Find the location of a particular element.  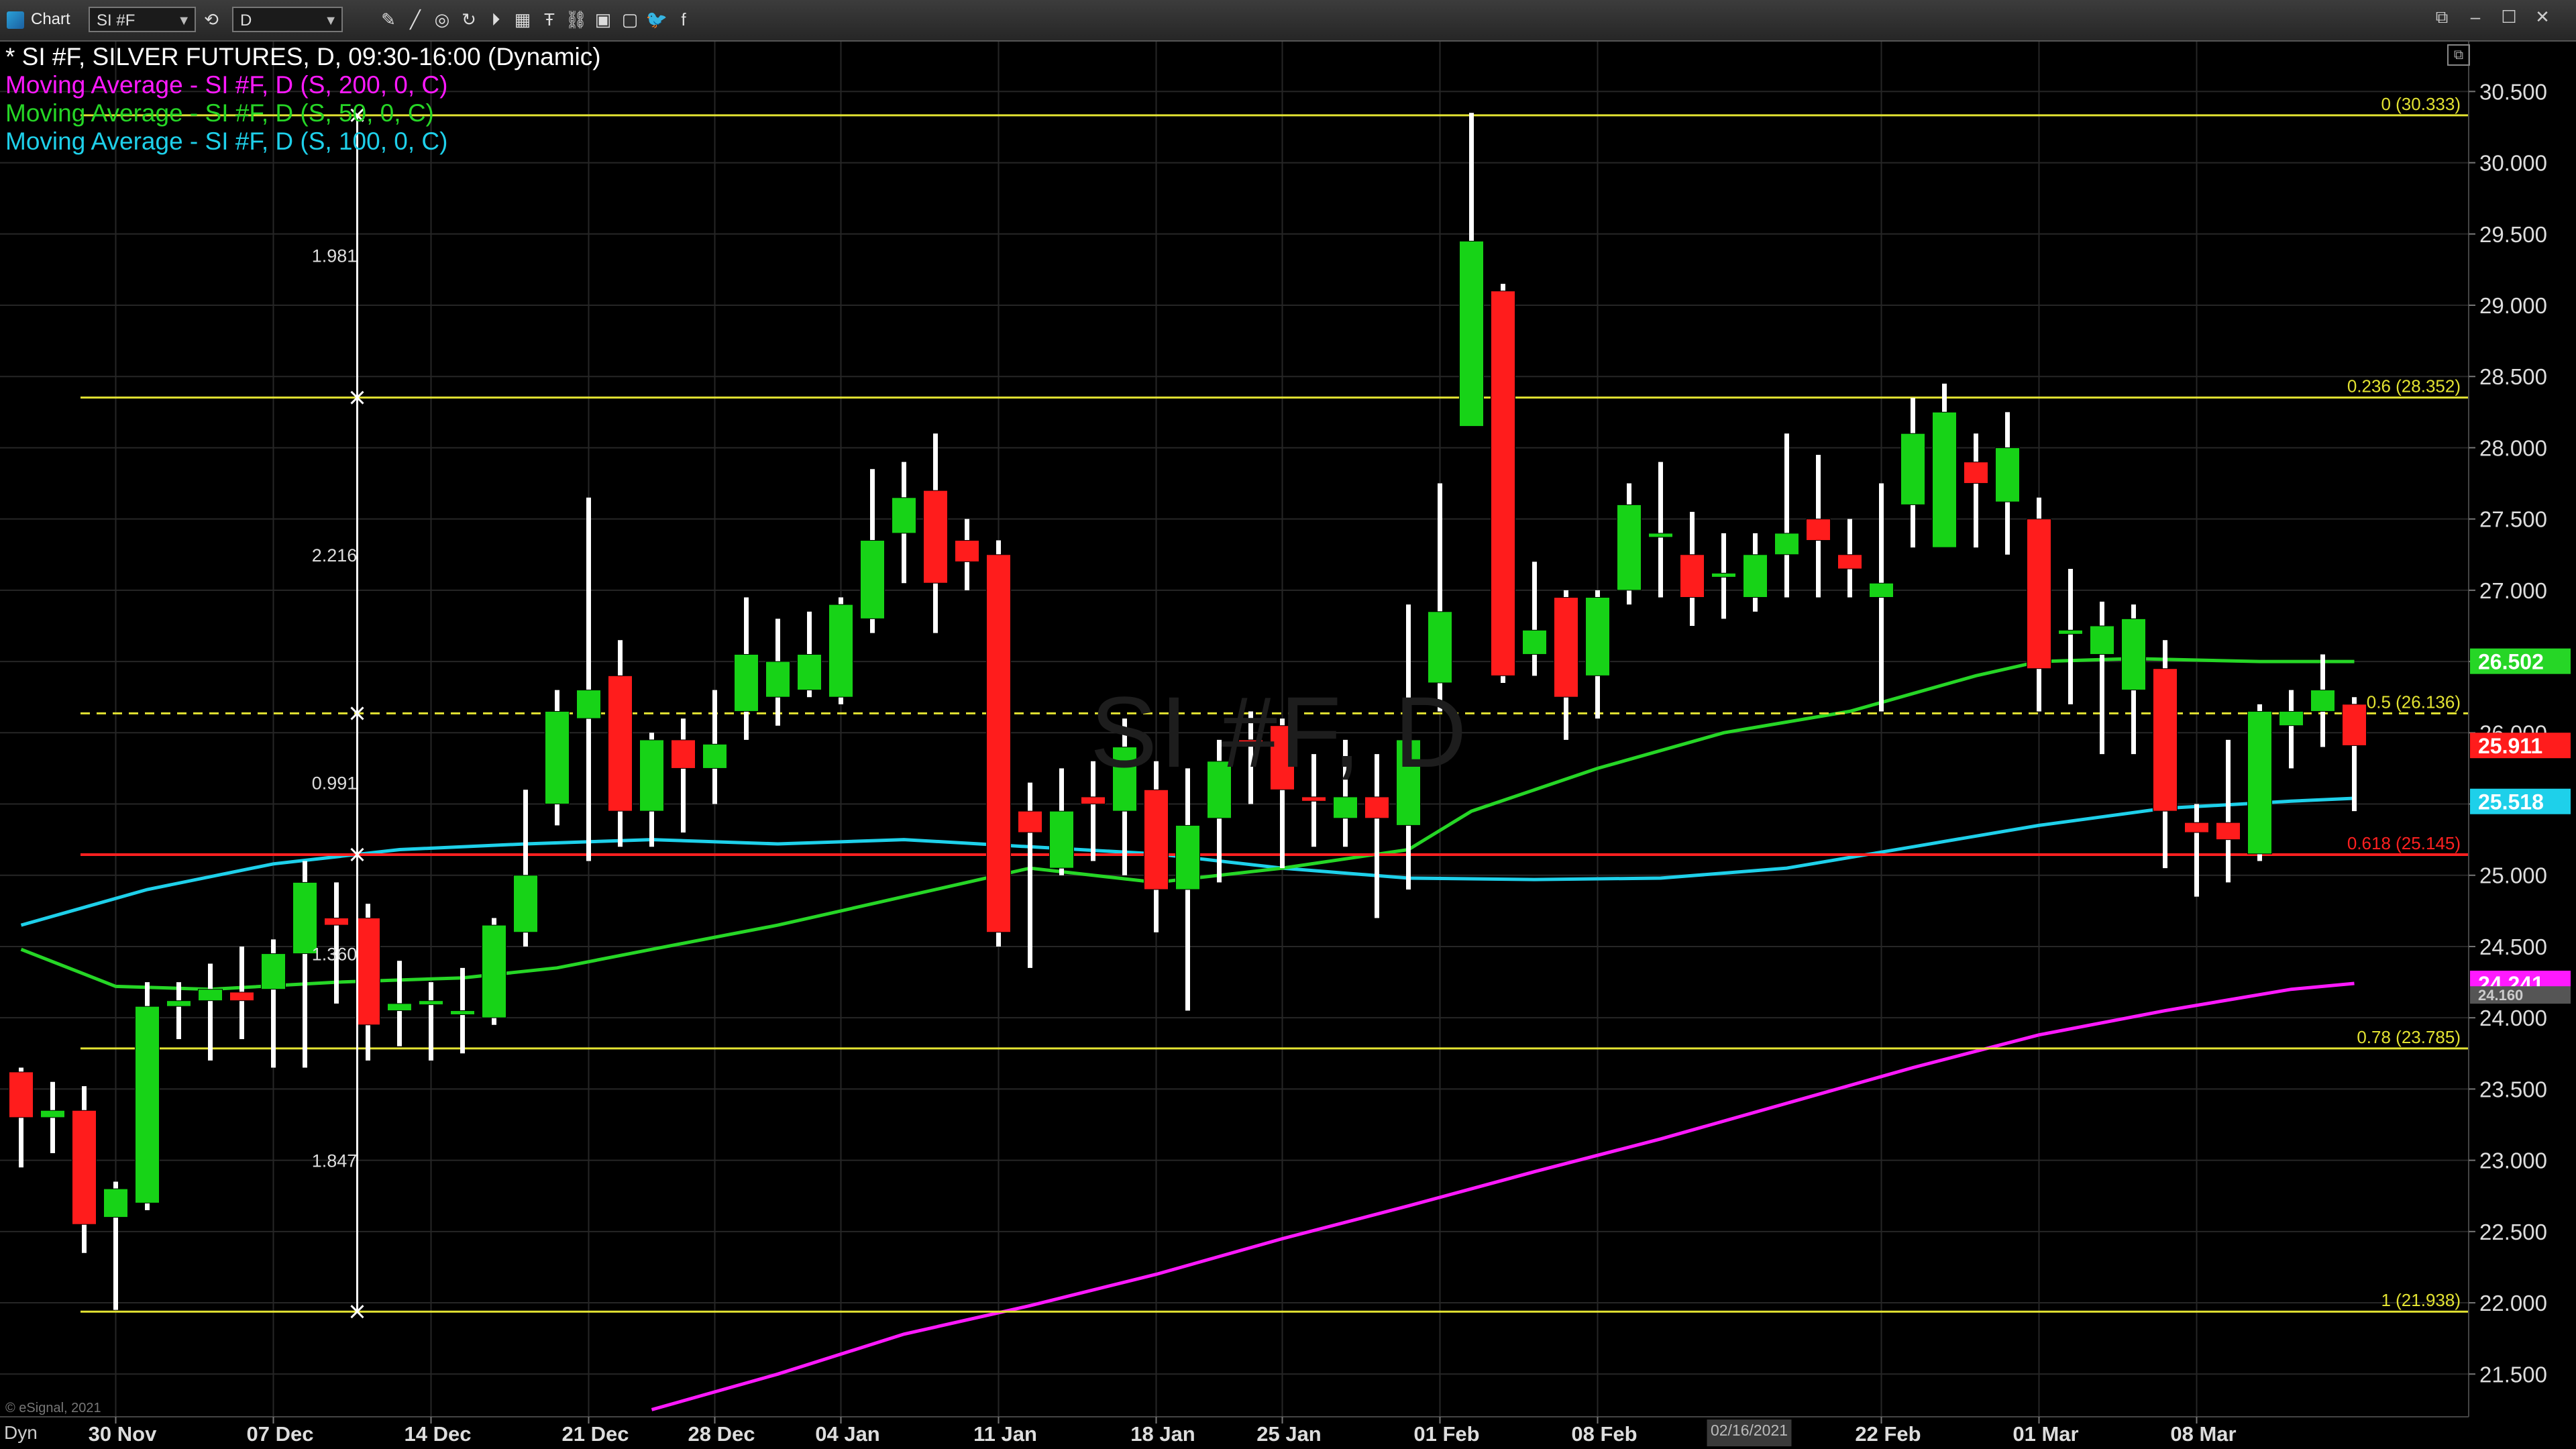

measure-label: 1.981 is located at coordinates (335, 256).